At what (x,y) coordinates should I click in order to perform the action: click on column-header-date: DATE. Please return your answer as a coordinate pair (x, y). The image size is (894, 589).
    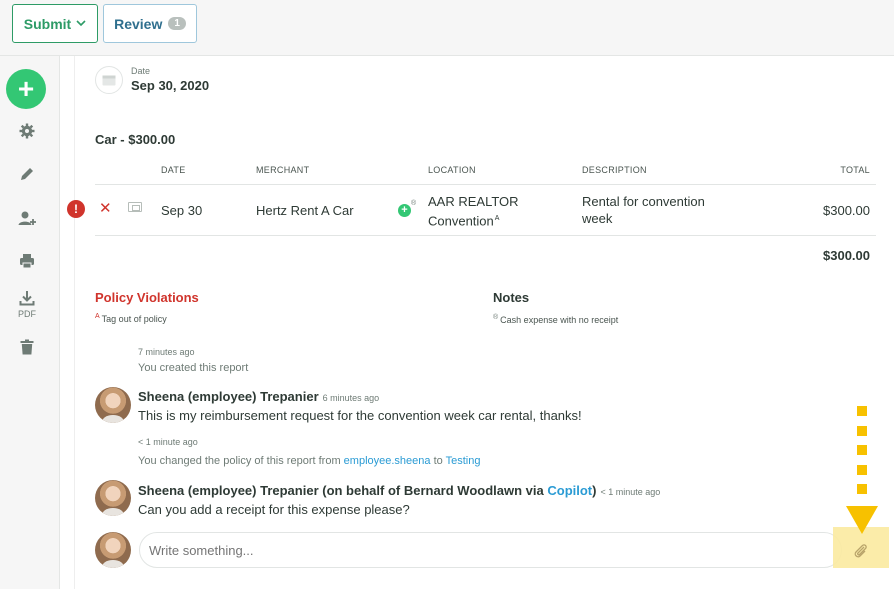
    Looking at the image, I should click on (173, 170).